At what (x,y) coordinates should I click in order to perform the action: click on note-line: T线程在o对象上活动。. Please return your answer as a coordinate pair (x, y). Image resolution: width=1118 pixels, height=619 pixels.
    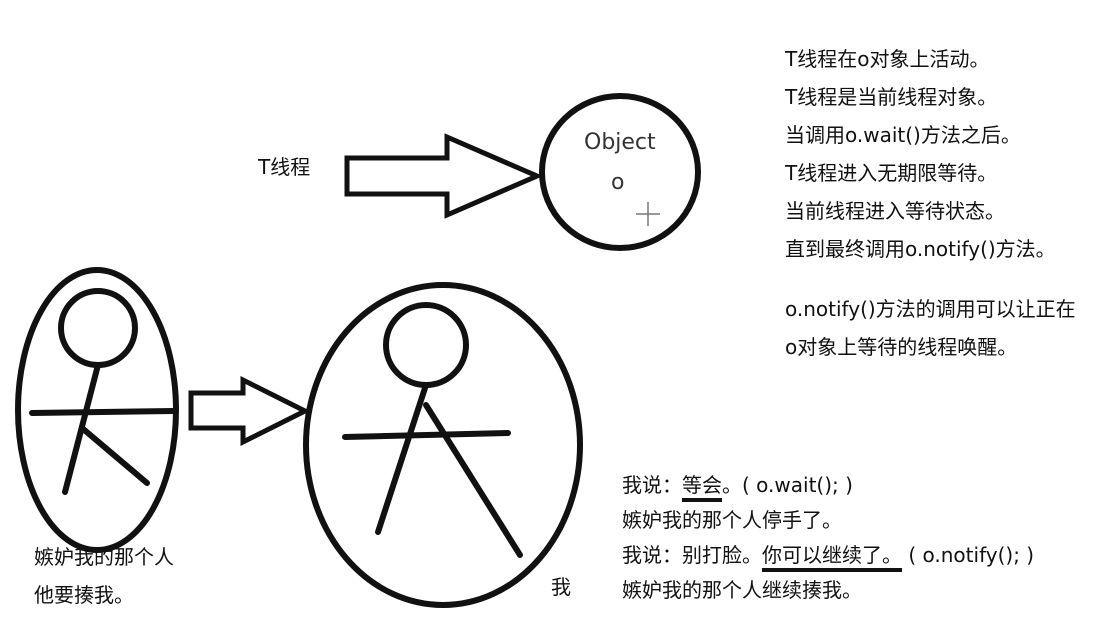
    Looking at the image, I should click on (887, 59).